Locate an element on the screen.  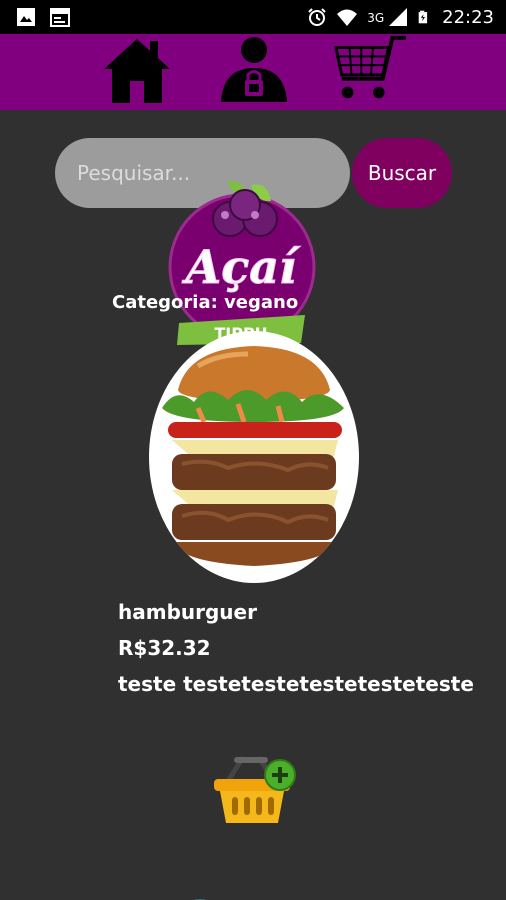
next-item-image is located at coordinates (200, 893).